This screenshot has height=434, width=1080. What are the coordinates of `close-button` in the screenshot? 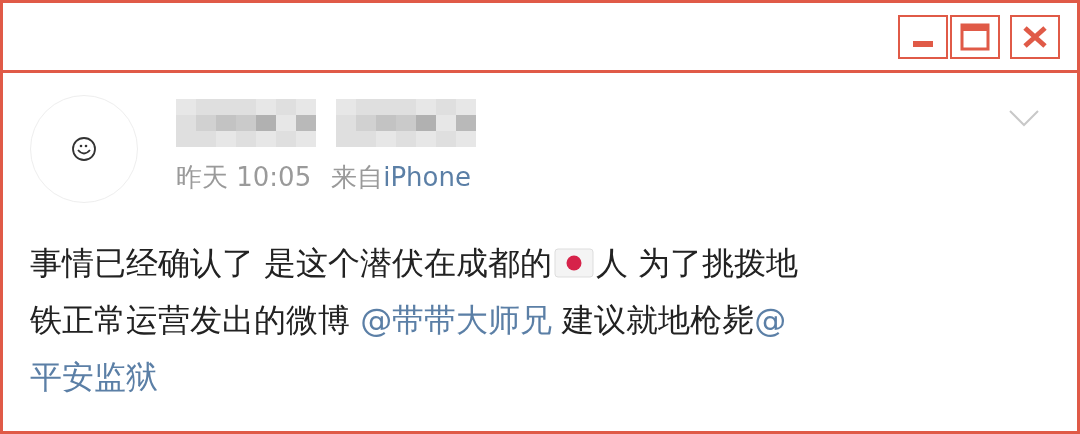 It's located at (1035, 36).